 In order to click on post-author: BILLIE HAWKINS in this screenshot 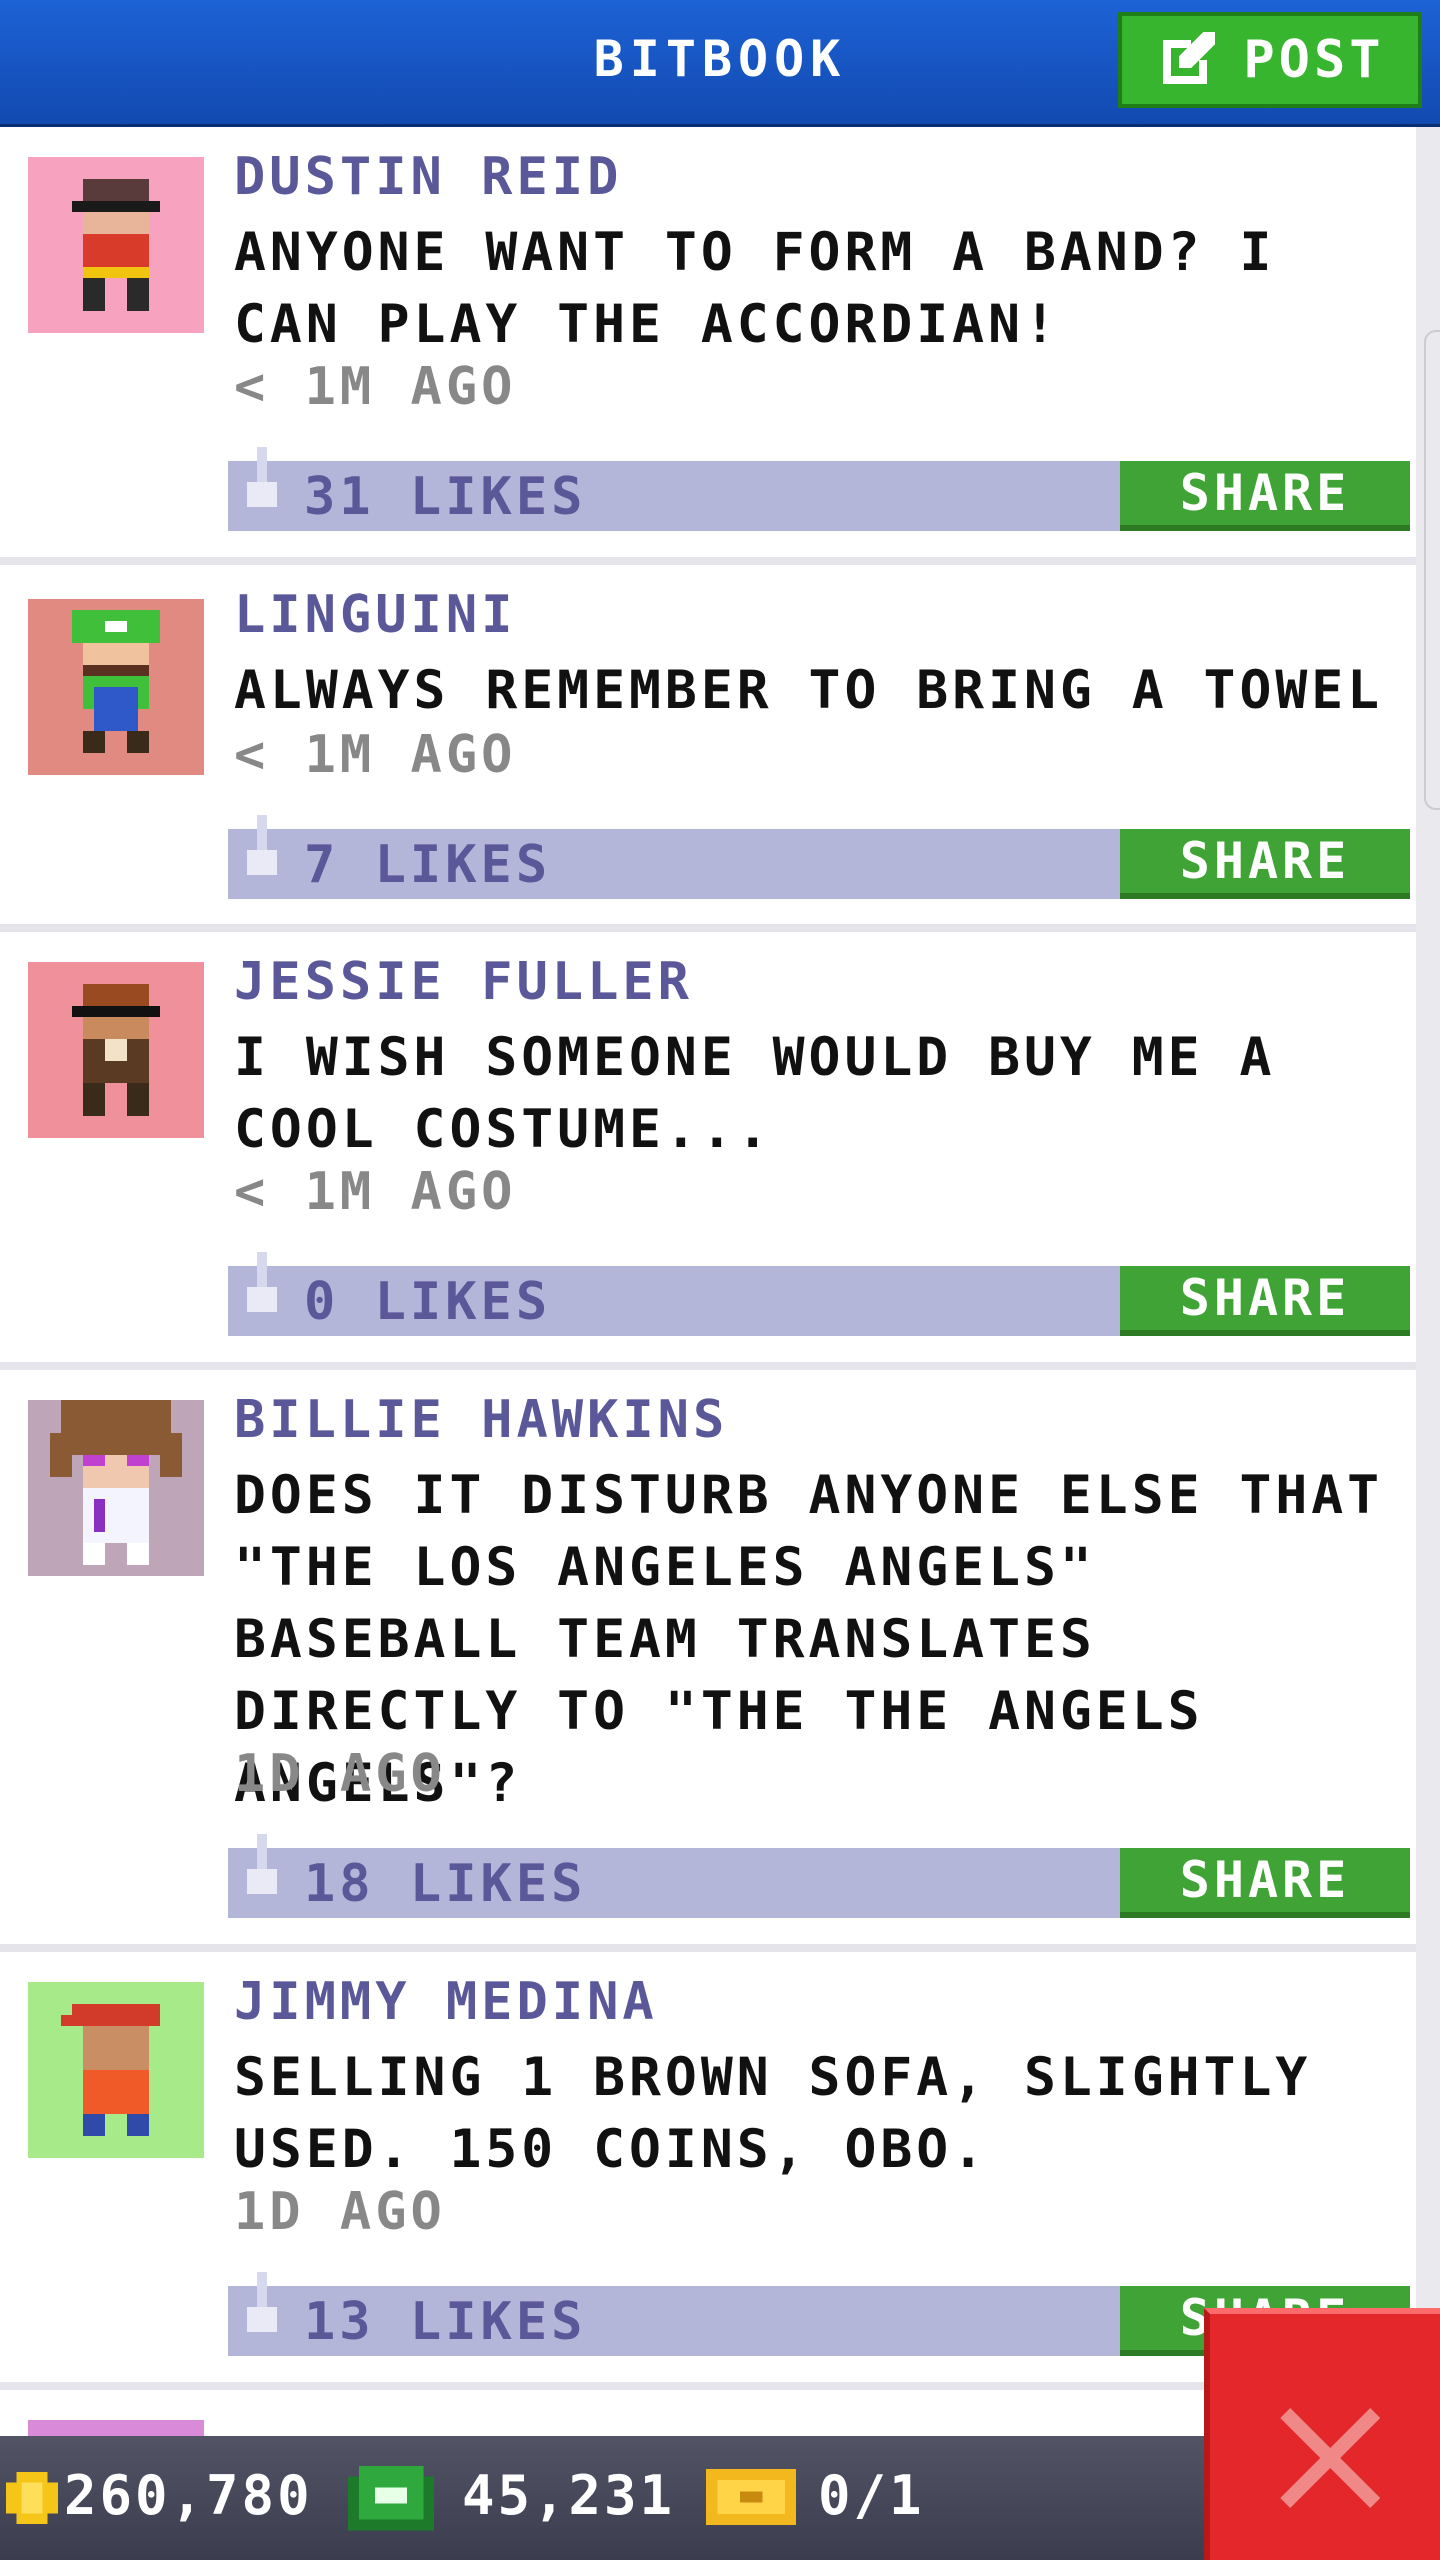, I will do `click(481, 1420)`.